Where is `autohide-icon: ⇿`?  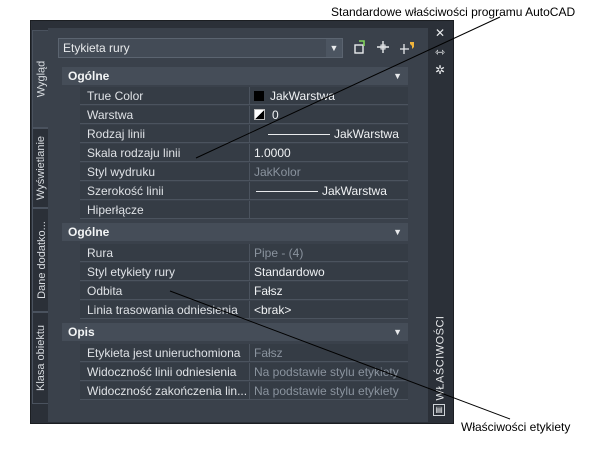 autohide-icon: ⇿ is located at coordinates (440, 52).